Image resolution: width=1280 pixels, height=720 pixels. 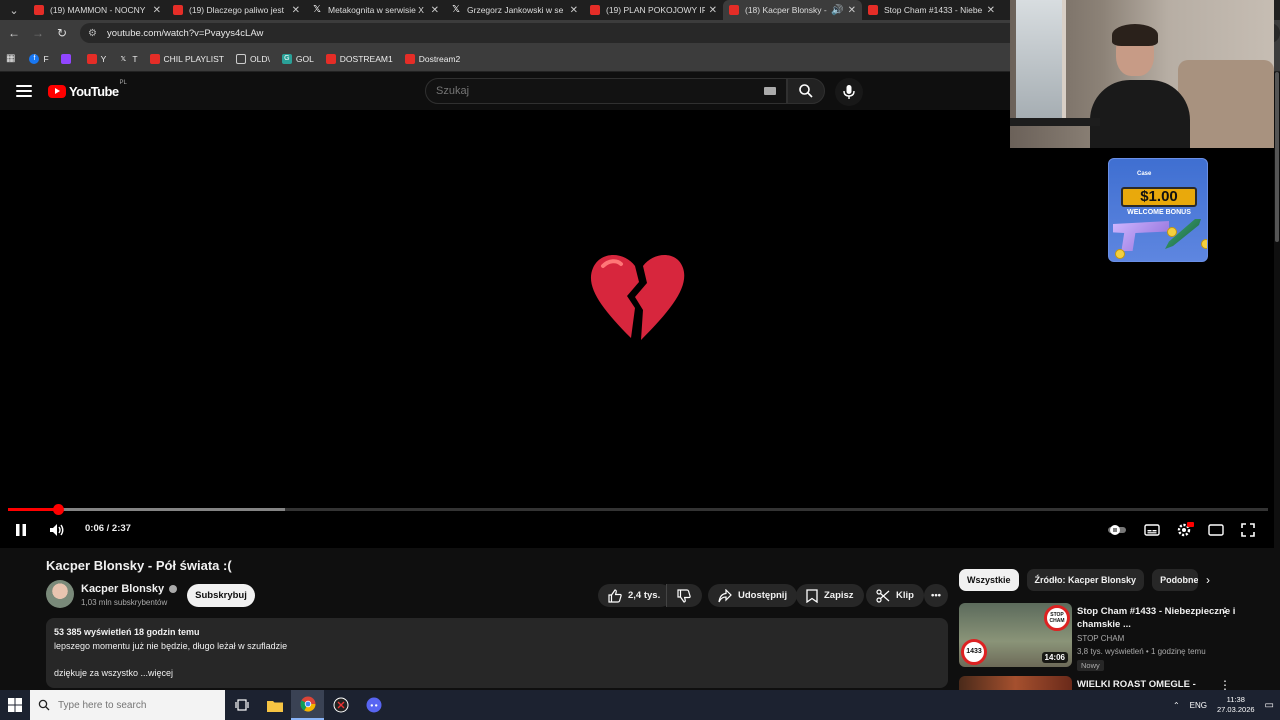 What do you see at coordinates (1269, 705) in the screenshot?
I see `notification-icon: ▭` at bounding box center [1269, 705].